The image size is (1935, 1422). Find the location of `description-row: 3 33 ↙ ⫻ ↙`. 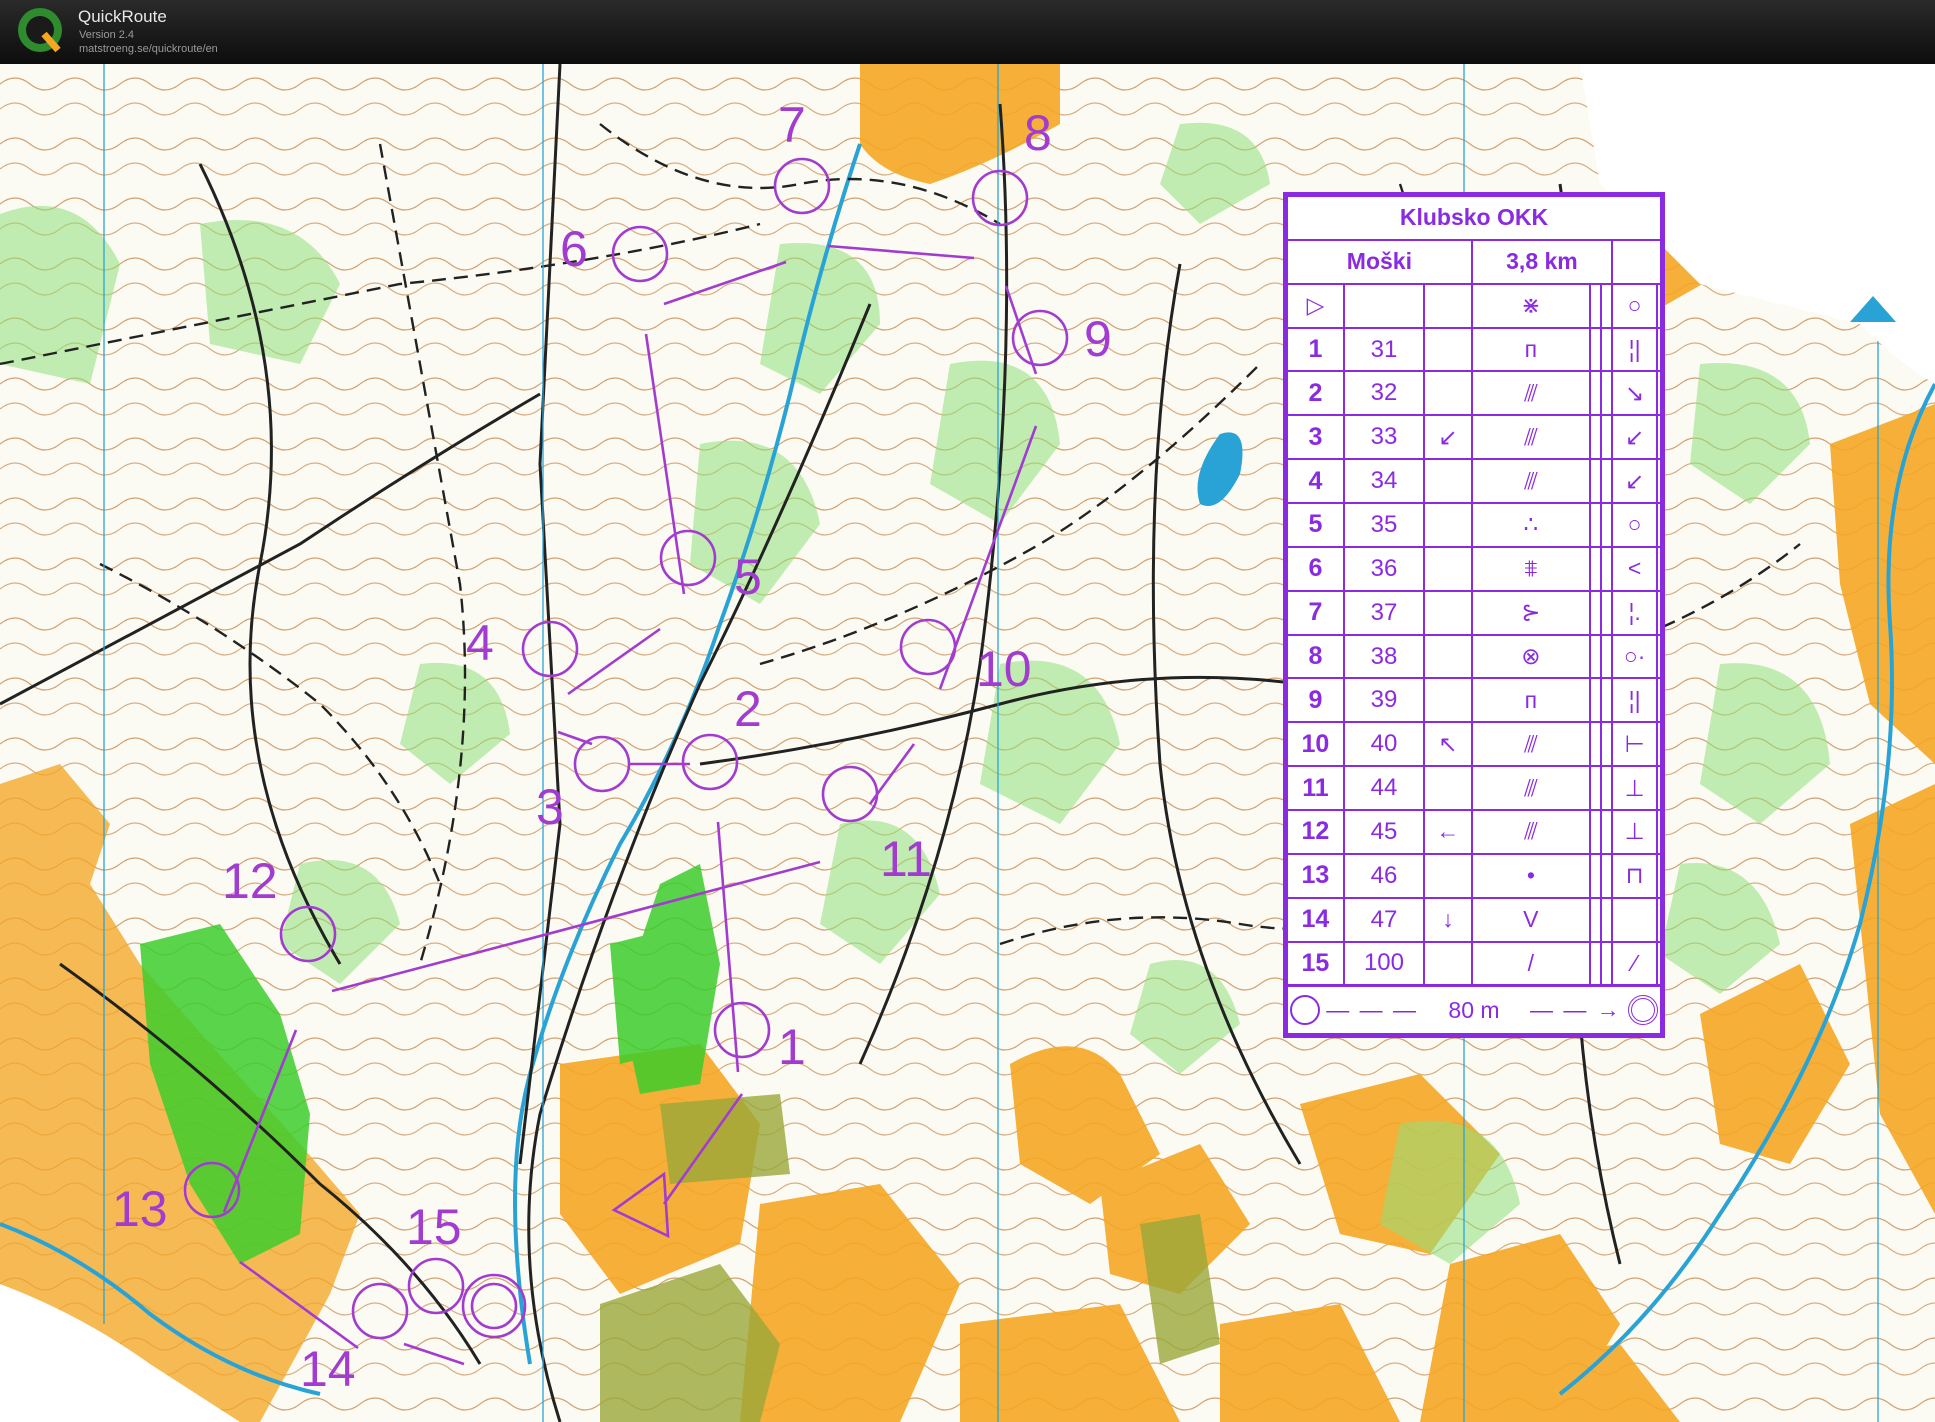

description-row: 3 33 ↙ ⫻ ↙ is located at coordinates (1474, 437).